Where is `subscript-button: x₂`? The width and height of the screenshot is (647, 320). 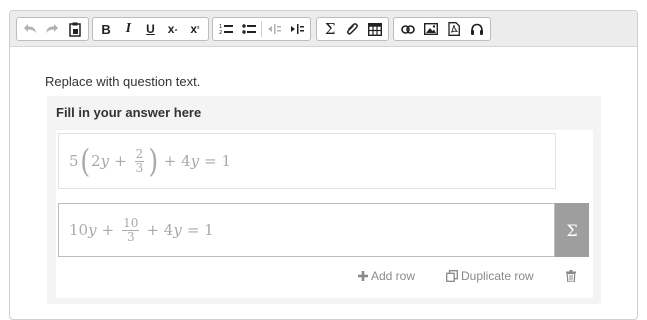
subscript-button: x₂ is located at coordinates (173, 29).